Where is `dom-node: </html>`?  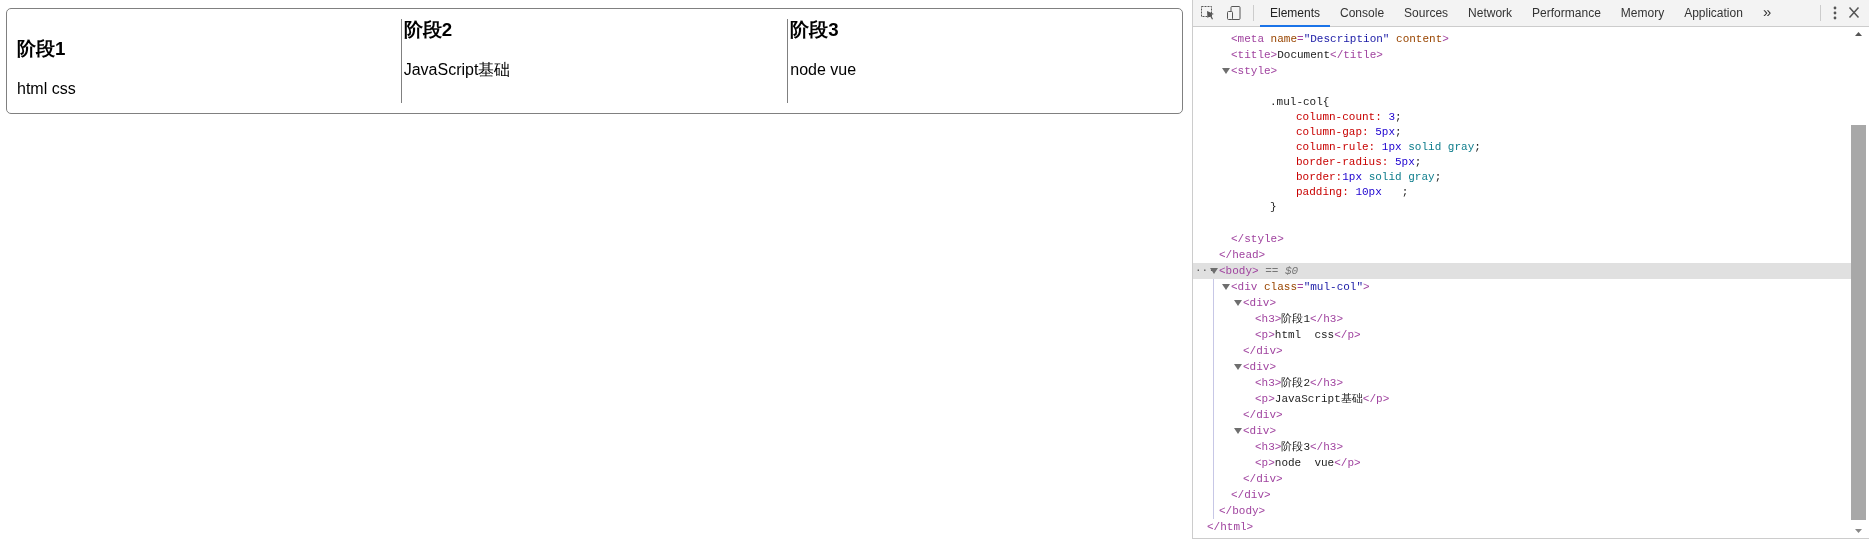 dom-node: </html> is located at coordinates (1230, 527).